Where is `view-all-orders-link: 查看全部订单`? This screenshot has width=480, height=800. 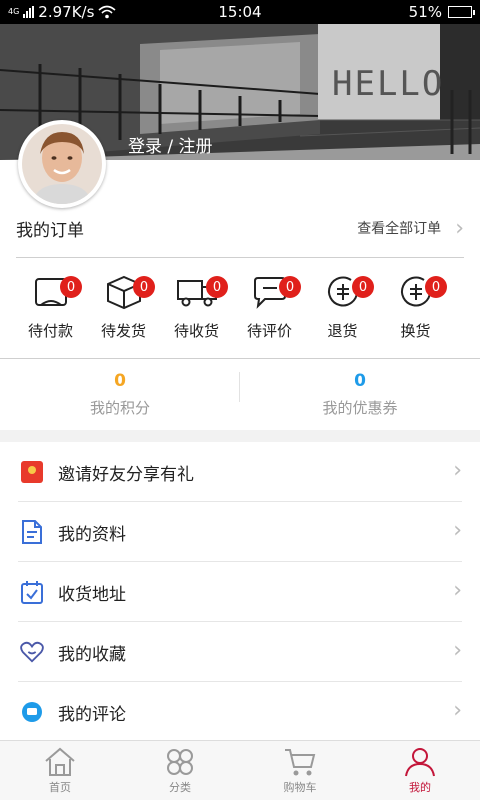 view-all-orders-link: 查看全部订单 is located at coordinates (399, 228).